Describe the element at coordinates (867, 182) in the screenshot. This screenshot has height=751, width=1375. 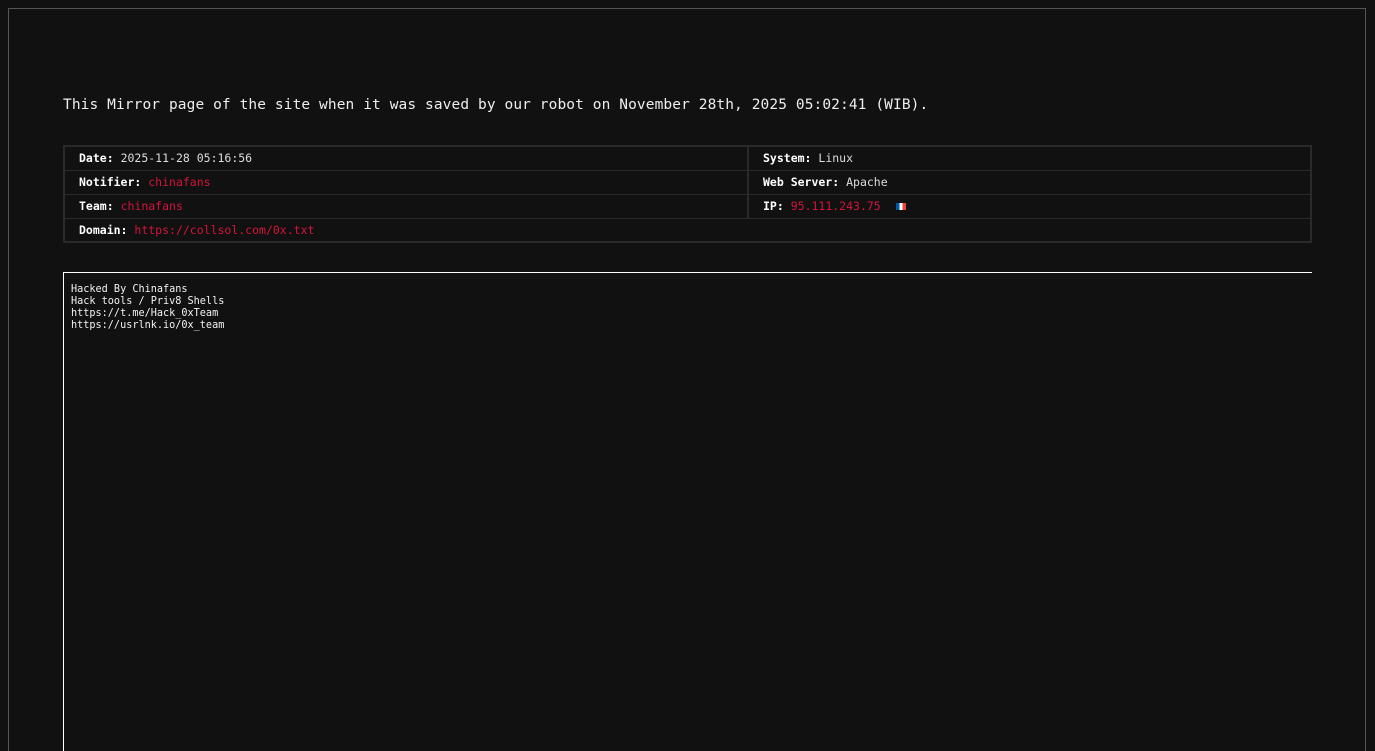
I see `webserver-value: Apache` at that location.